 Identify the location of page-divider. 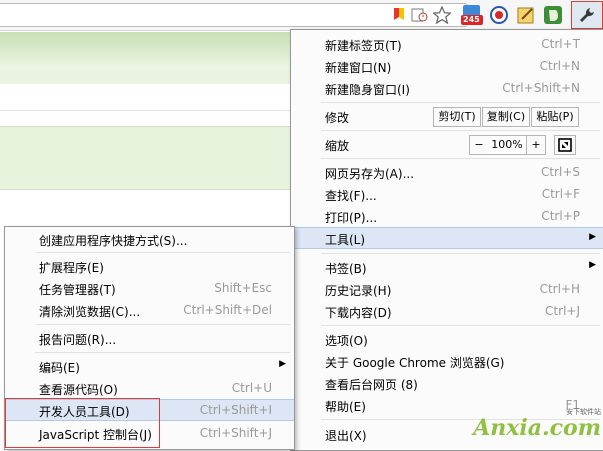
(146, 110).